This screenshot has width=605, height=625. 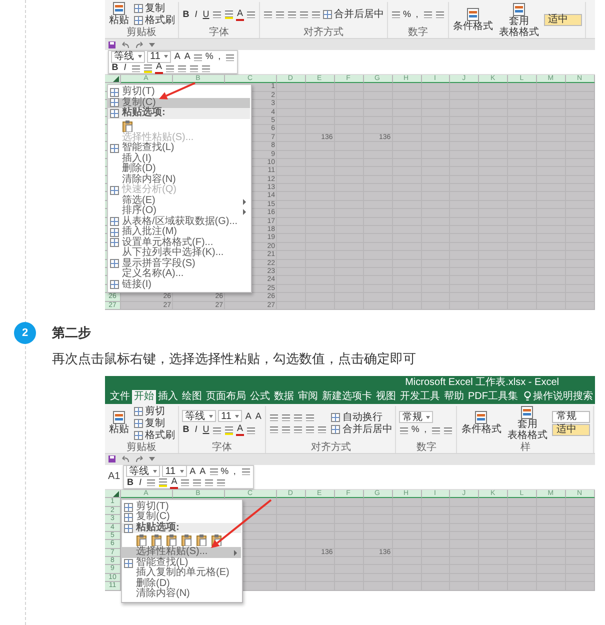 I want to click on ribbon-tab: 开发工具, so click(x=420, y=397).